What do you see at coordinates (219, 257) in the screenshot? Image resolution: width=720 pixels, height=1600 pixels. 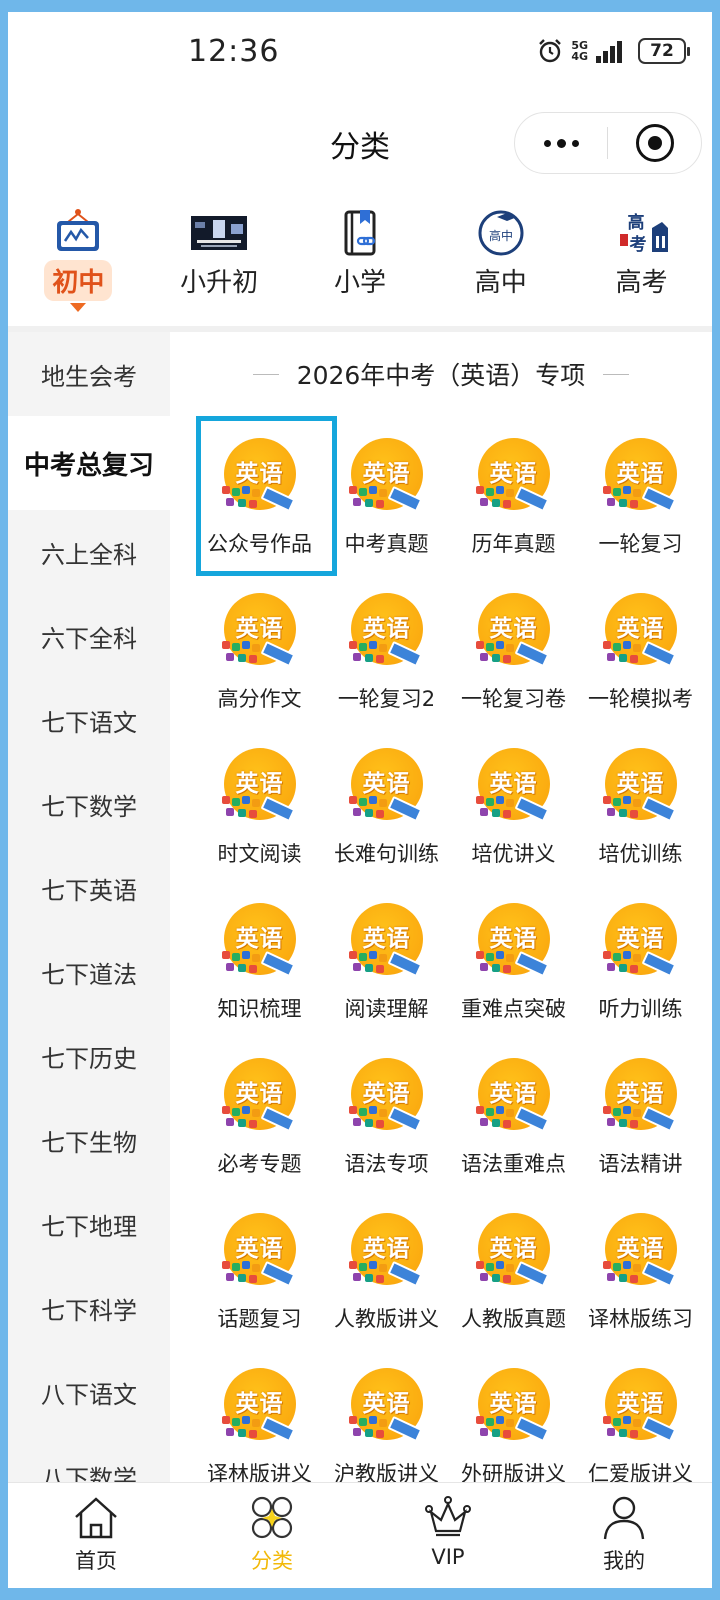 I see `tab-xiaoshengchu: 小升初` at bounding box center [219, 257].